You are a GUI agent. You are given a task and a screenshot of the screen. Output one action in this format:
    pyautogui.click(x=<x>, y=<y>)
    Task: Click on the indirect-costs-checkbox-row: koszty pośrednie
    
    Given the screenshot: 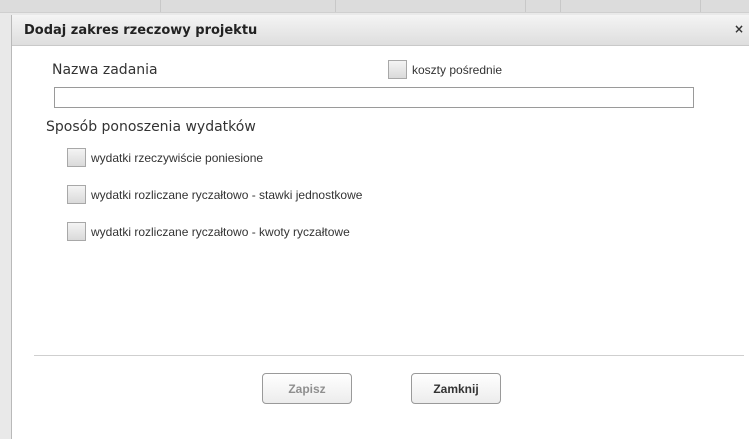 What is the action you would take?
    pyautogui.click(x=445, y=69)
    